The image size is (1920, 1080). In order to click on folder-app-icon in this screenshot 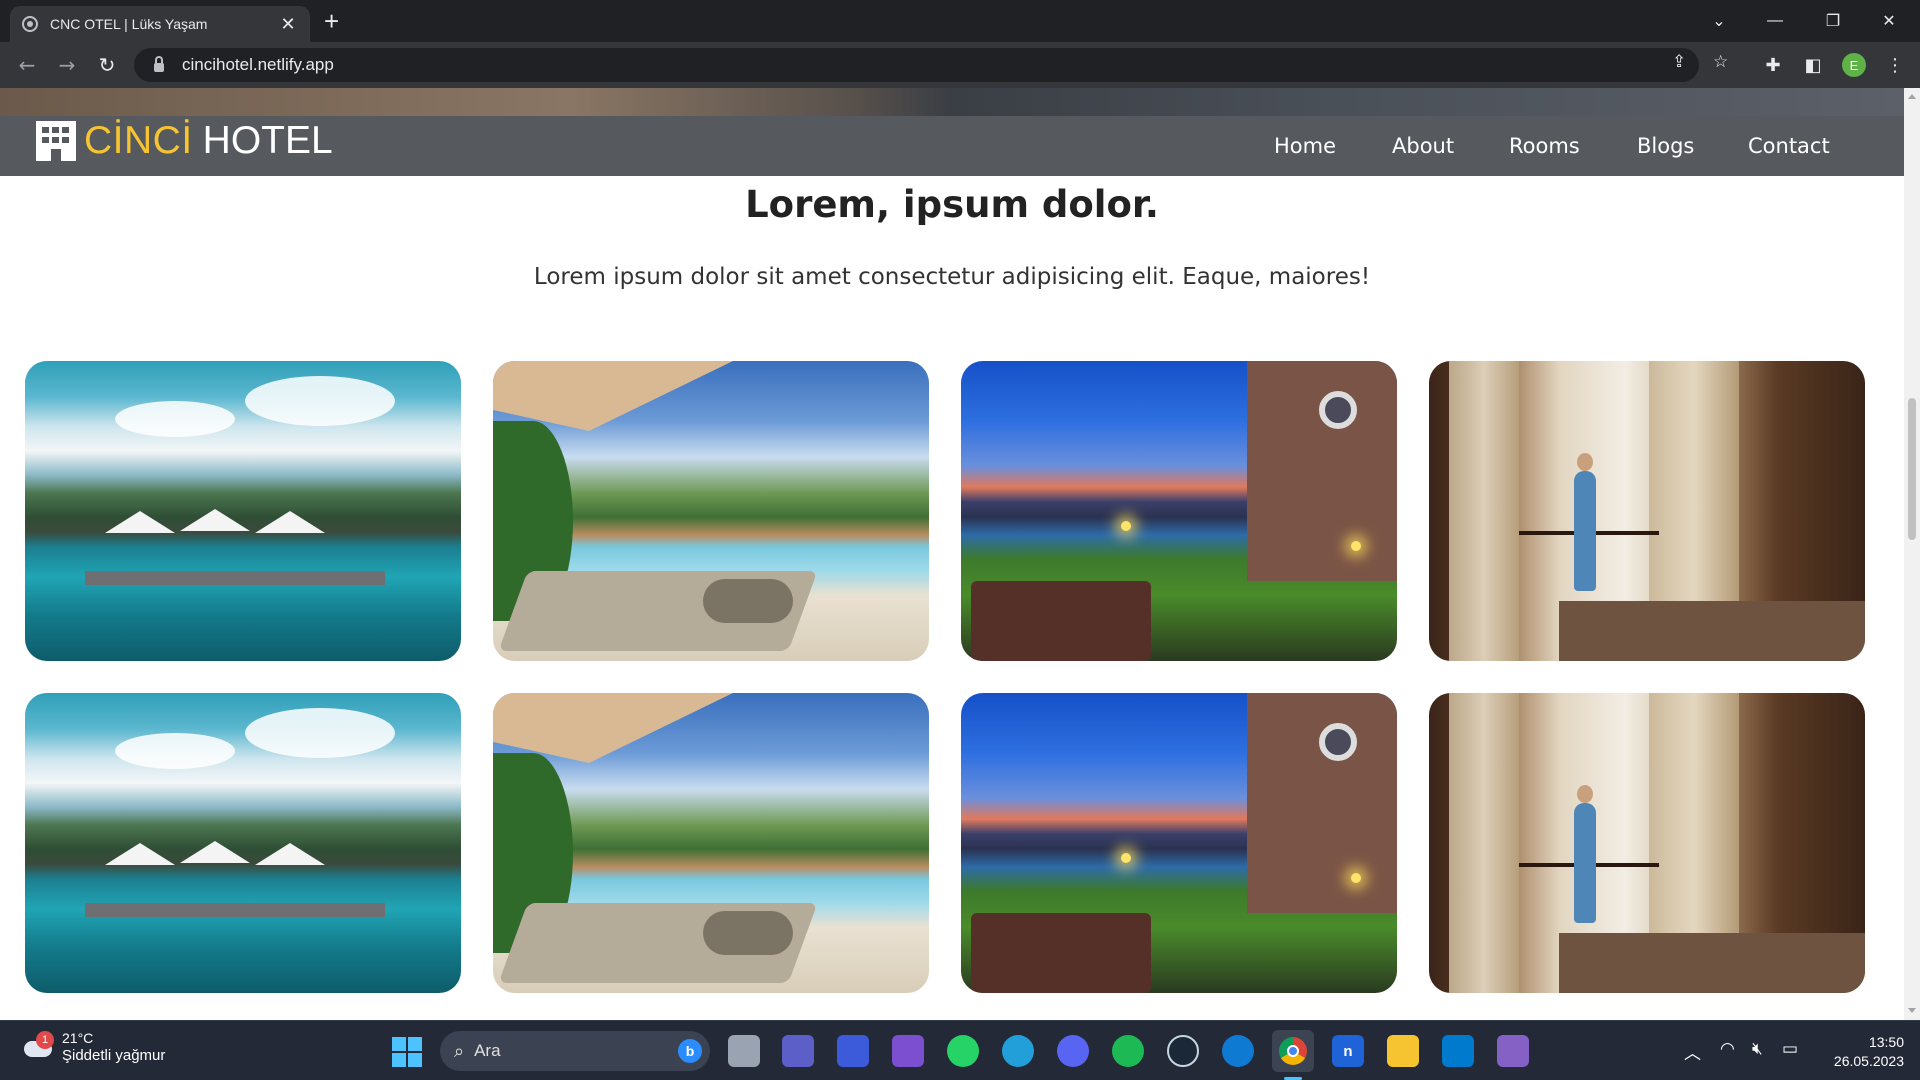, I will do `click(908, 1051)`.